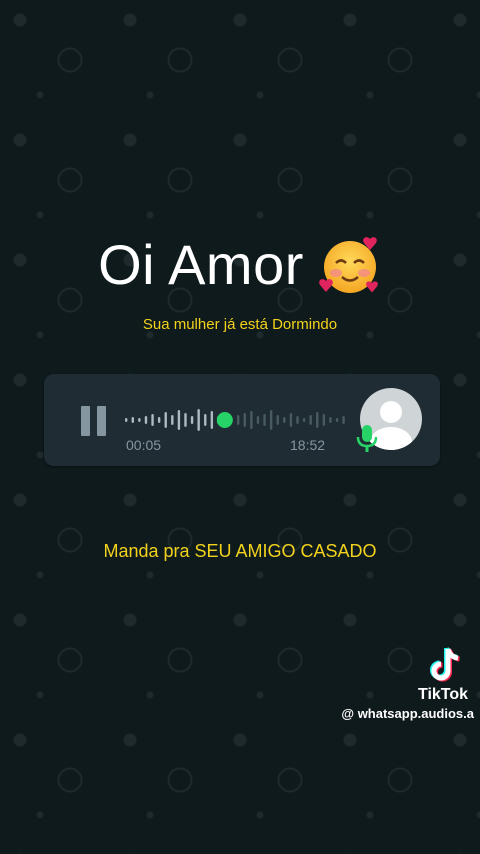  I want to click on tiktok-watermark: TikTok, so click(445, 675).